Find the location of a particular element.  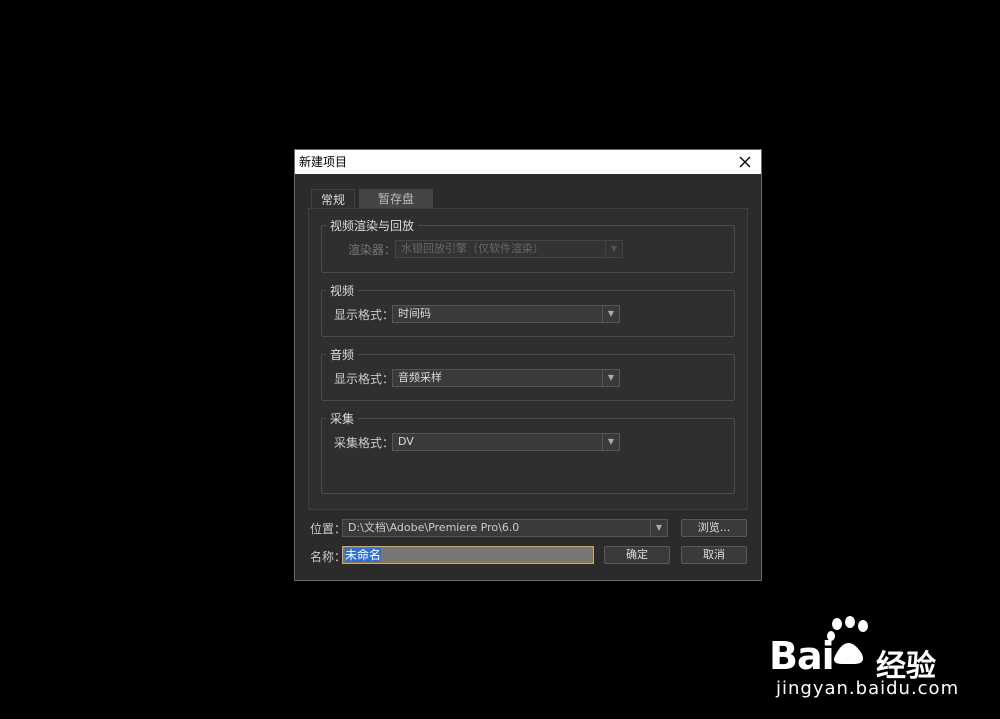

render-group: 视频渲染与回放 渲染器： 水银回放引擎（仅软件渲染） ▼ is located at coordinates (528, 245).